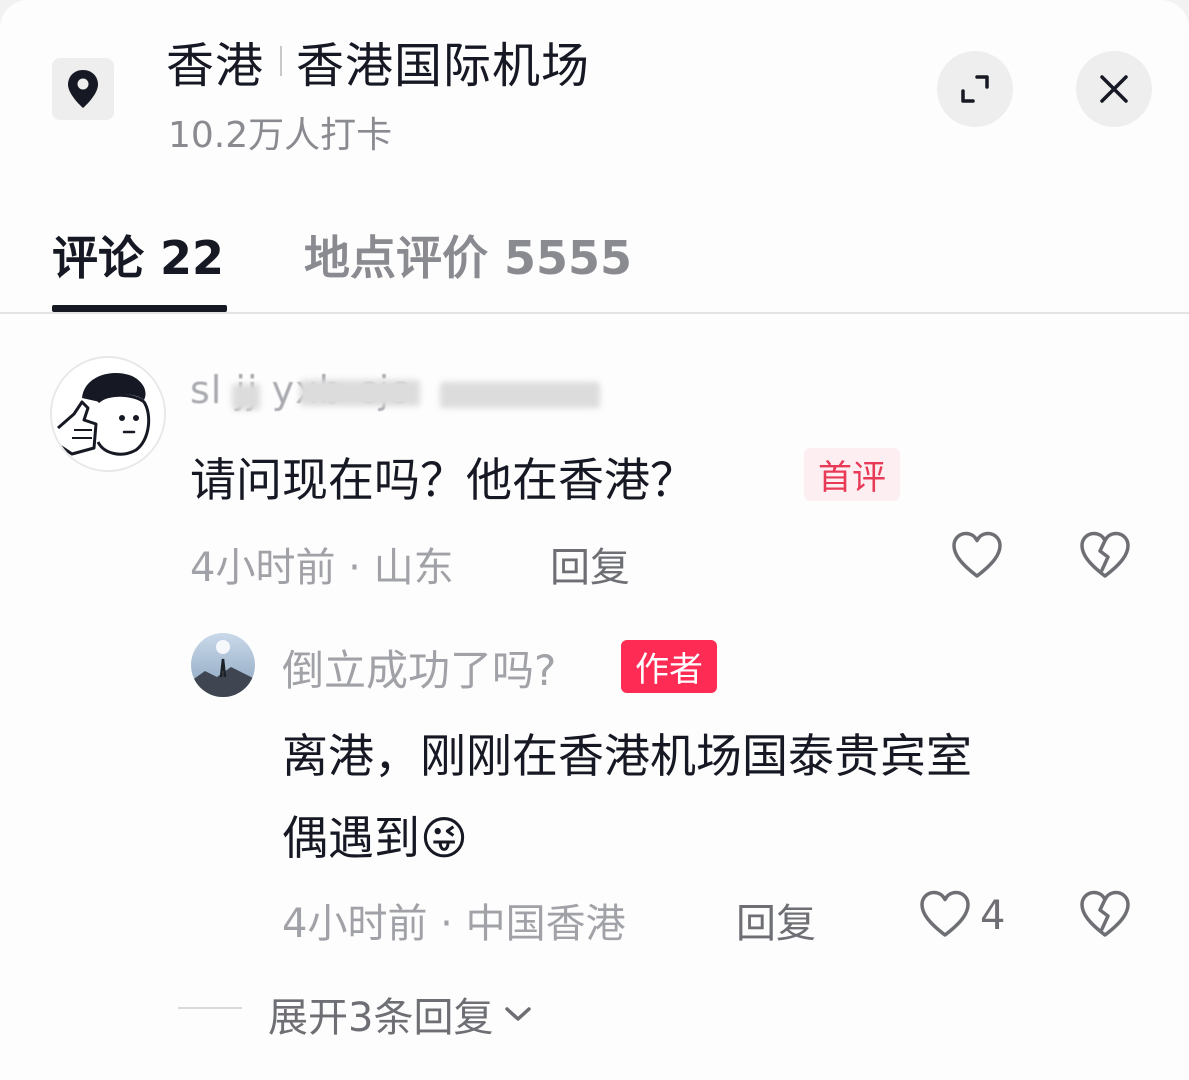 The image size is (1189, 1080). I want to click on reply-text-line-1: 离港，刚刚在香港机场国泰贵宾室, so click(627, 756).